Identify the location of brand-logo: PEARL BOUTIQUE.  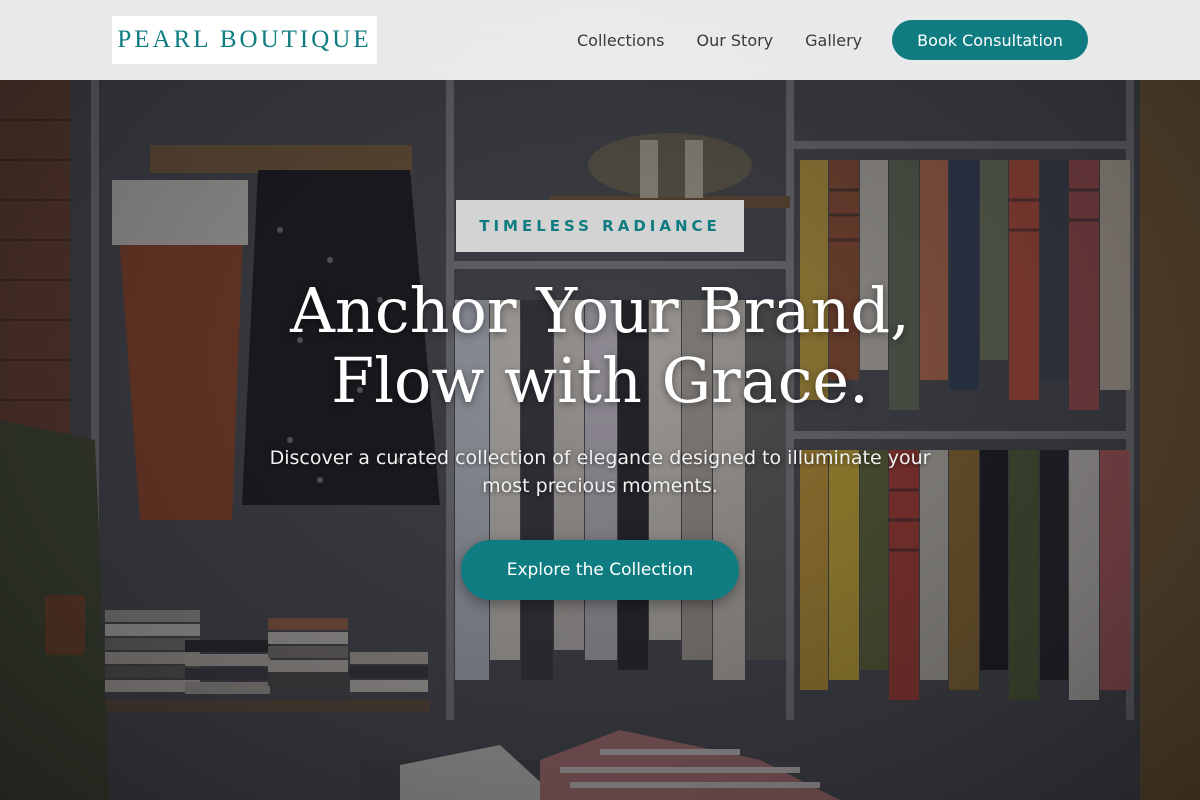
(244, 40).